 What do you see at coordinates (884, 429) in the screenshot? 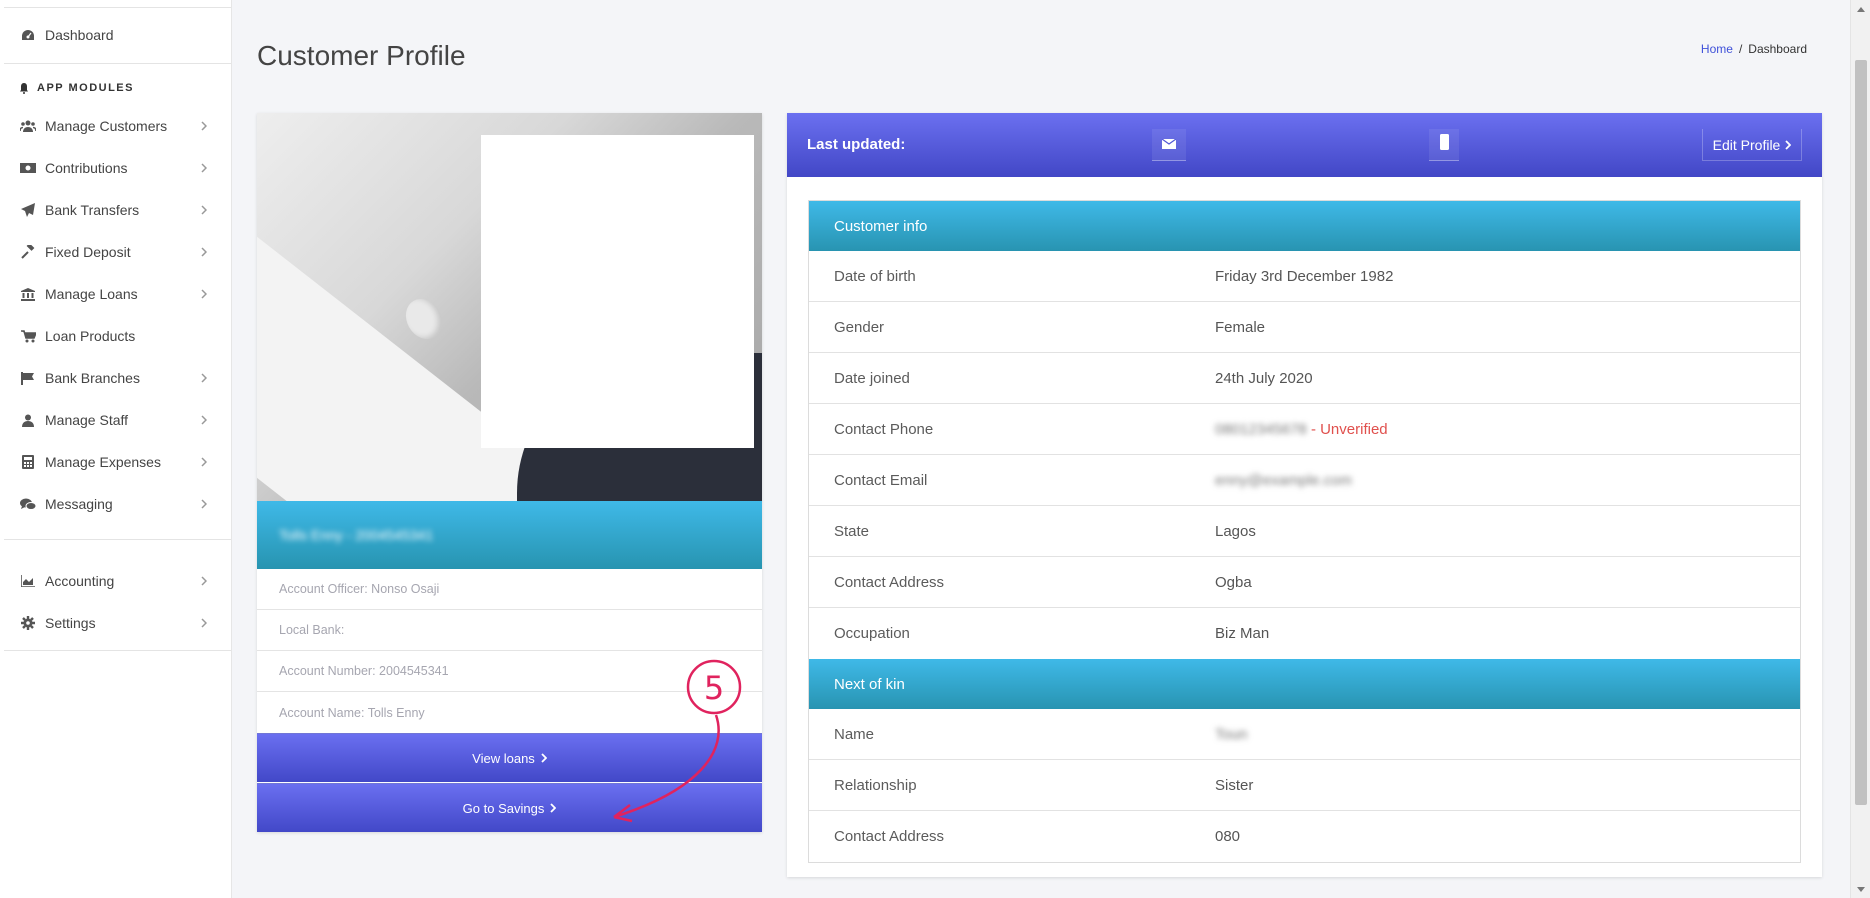
I see `row-label: Contact Phone` at bounding box center [884, 429].